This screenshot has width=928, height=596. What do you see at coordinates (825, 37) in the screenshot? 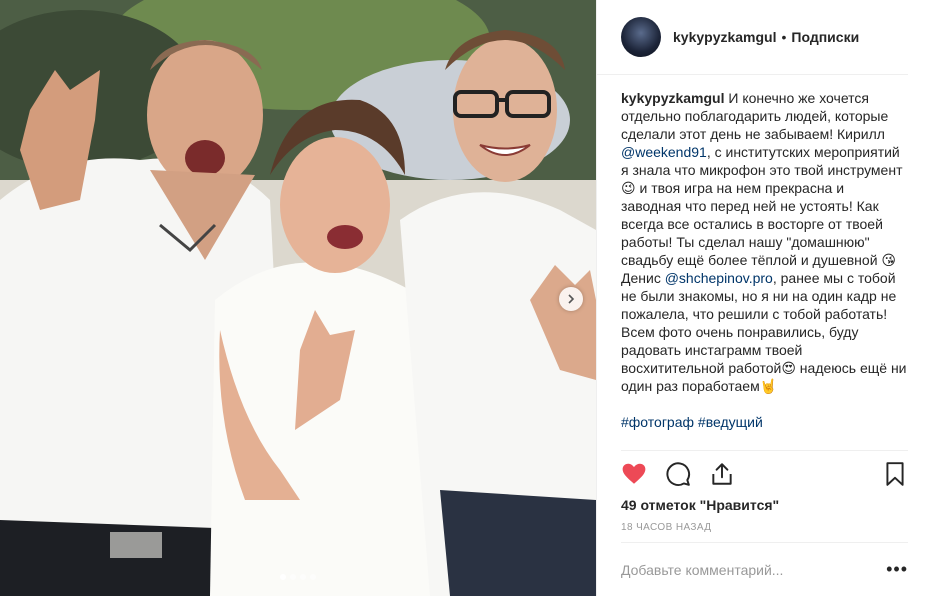
I see `following-button: Подписки` at bounding box center [825, 37].